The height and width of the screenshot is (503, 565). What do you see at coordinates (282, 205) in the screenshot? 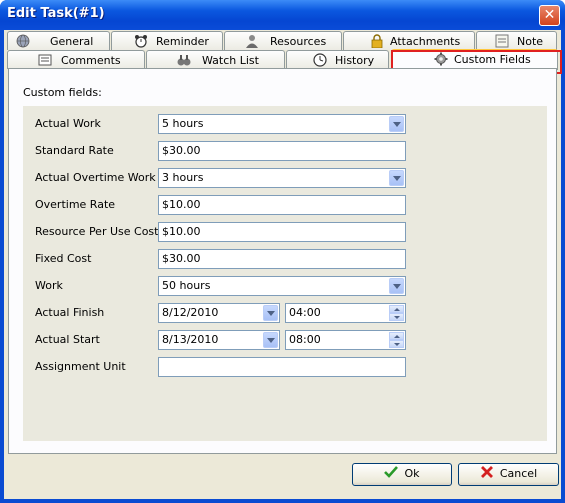
I see `overtime-rate-field: $10.00` at bounding box center [282, 205].